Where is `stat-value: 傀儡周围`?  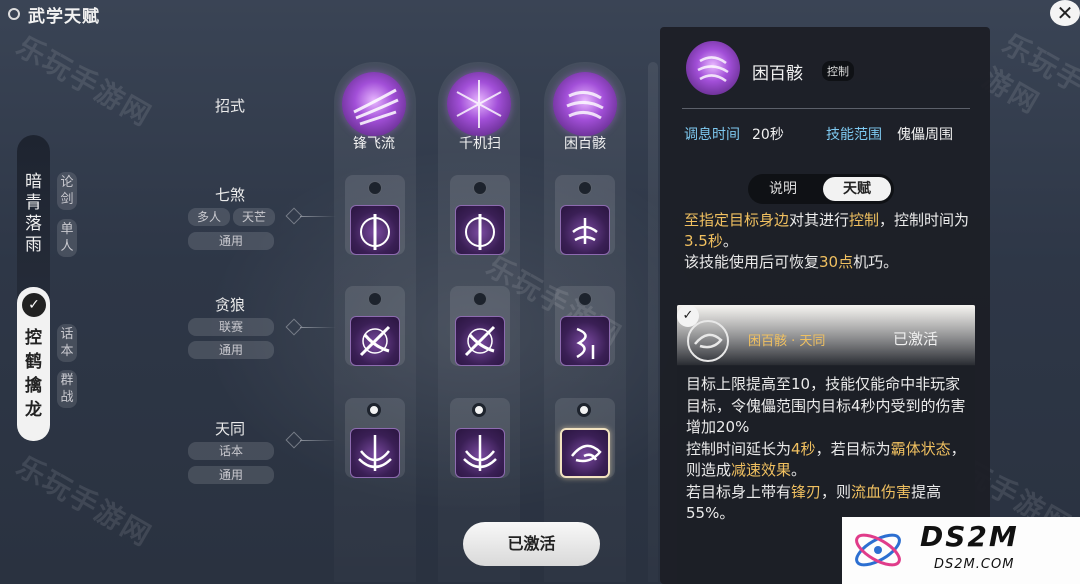 stat-value: 傀儡周围 is located at coordinates (925, 135).